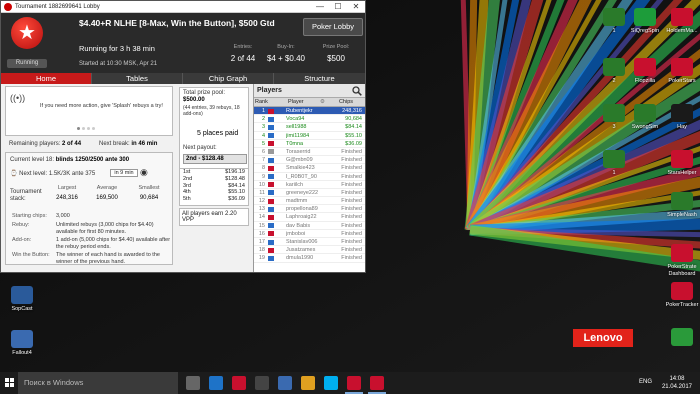  I want to click on col-chips: Chips, so click(346, 102).